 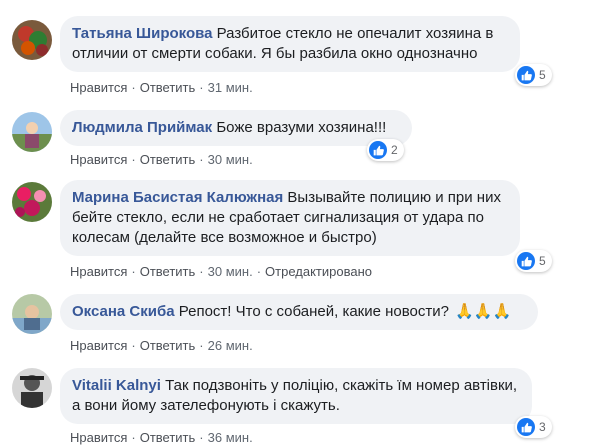 I want to click on comment-text: Репост! Что с собаней, какие новости?, so click(x=313, y=311).